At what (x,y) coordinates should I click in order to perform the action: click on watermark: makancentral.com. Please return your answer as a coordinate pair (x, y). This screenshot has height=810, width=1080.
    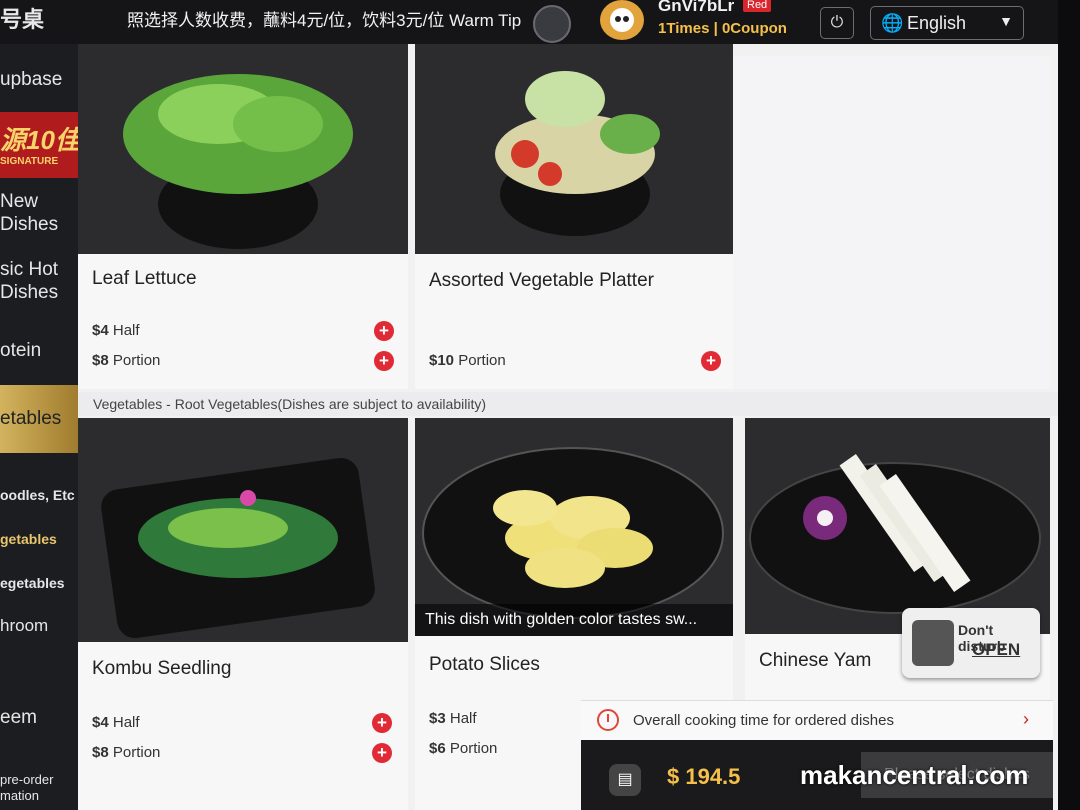
    Looking at the image, I should click on (914, 775).